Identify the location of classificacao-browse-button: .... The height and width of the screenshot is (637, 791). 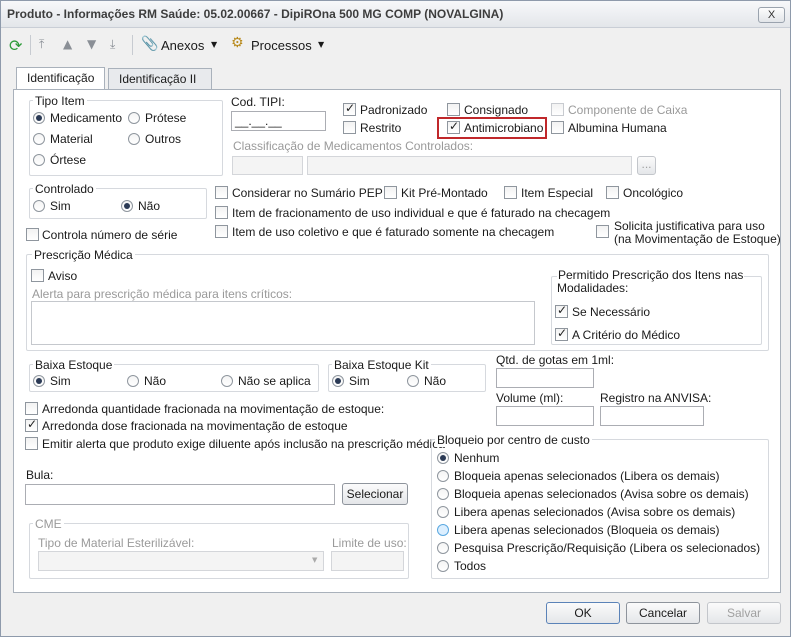
(646, 165).